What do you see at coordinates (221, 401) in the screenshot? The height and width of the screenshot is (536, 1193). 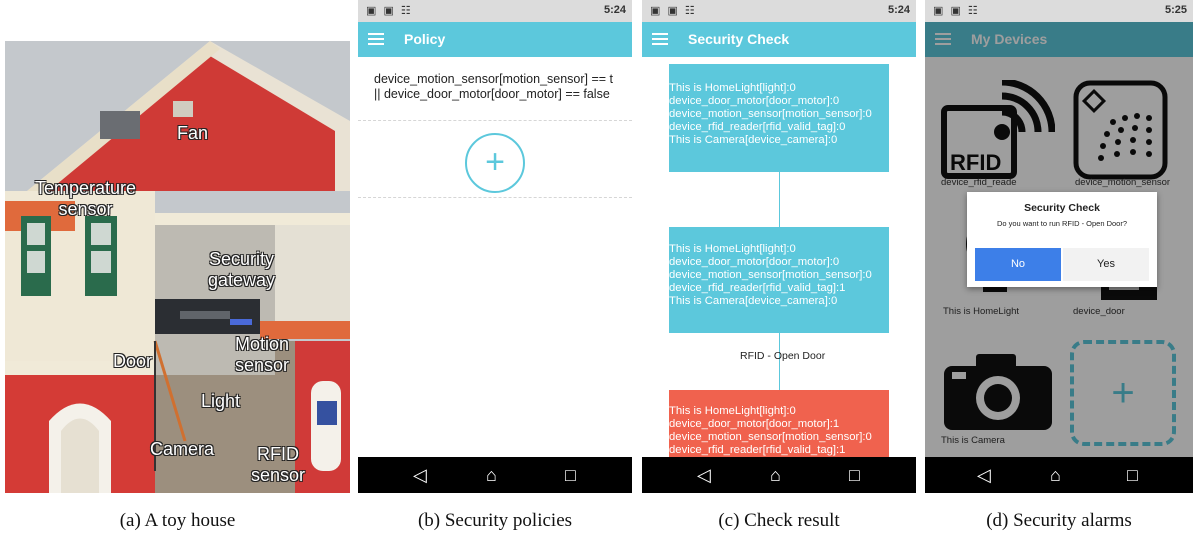 I see `light-label: Light` at bounding box center [221, 401].